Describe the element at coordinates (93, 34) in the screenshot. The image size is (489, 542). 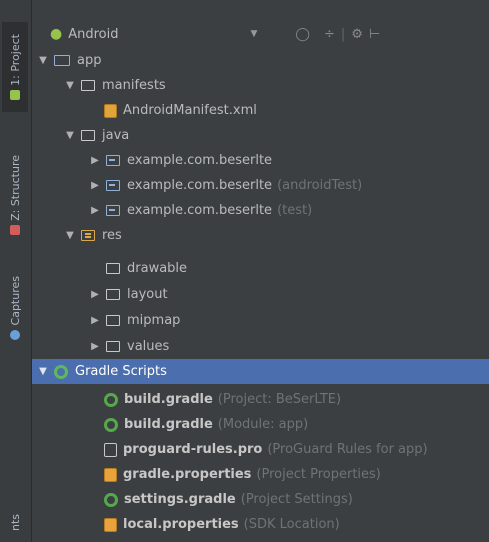
I see `view-selector-label: Android` at that location.